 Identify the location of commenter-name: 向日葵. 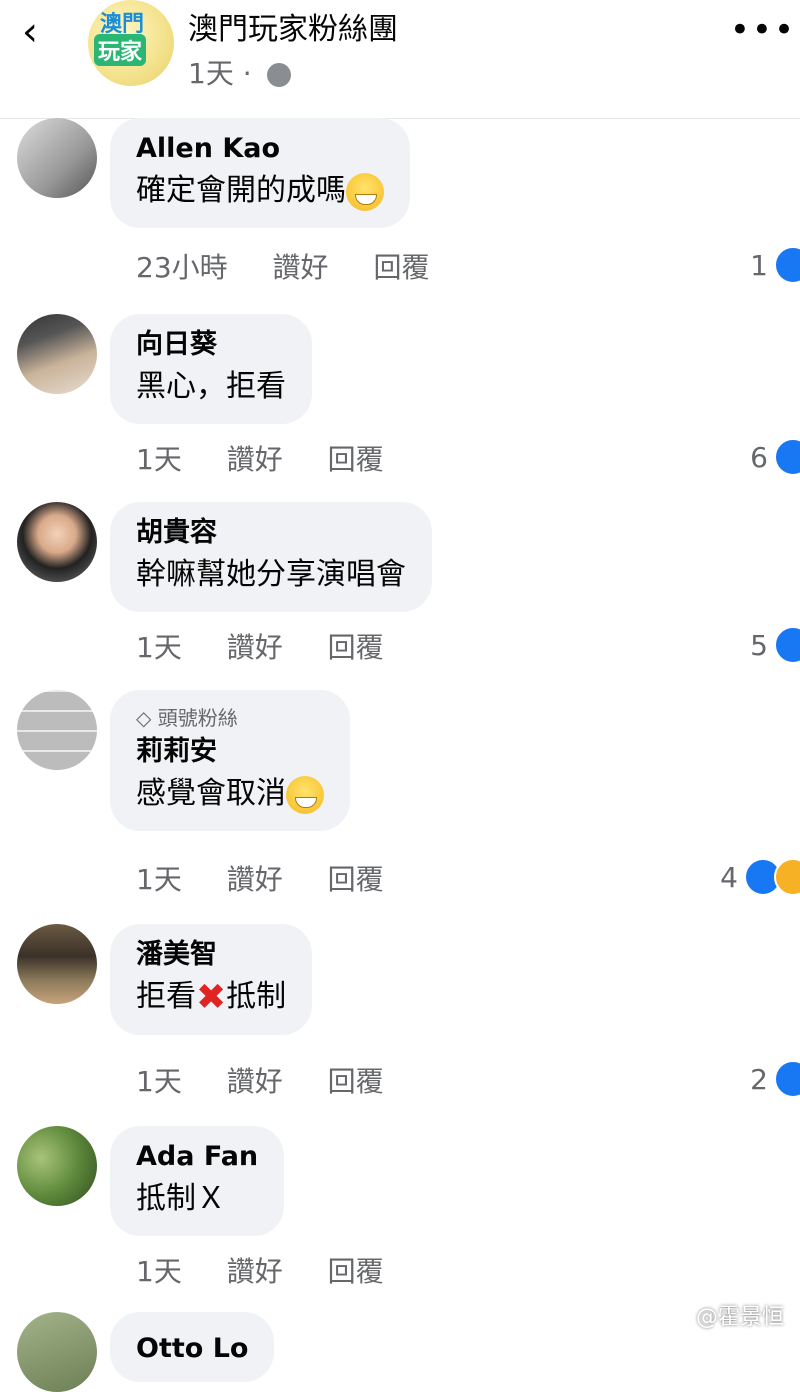
(211, 345).